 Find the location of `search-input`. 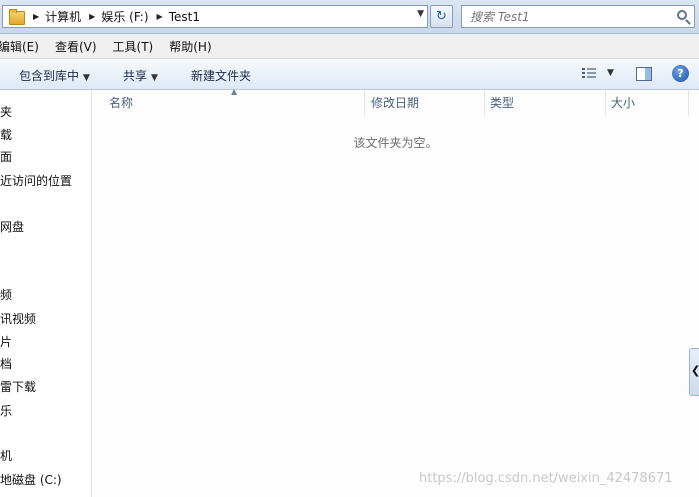

search-input is located at coordinates (562, 16).